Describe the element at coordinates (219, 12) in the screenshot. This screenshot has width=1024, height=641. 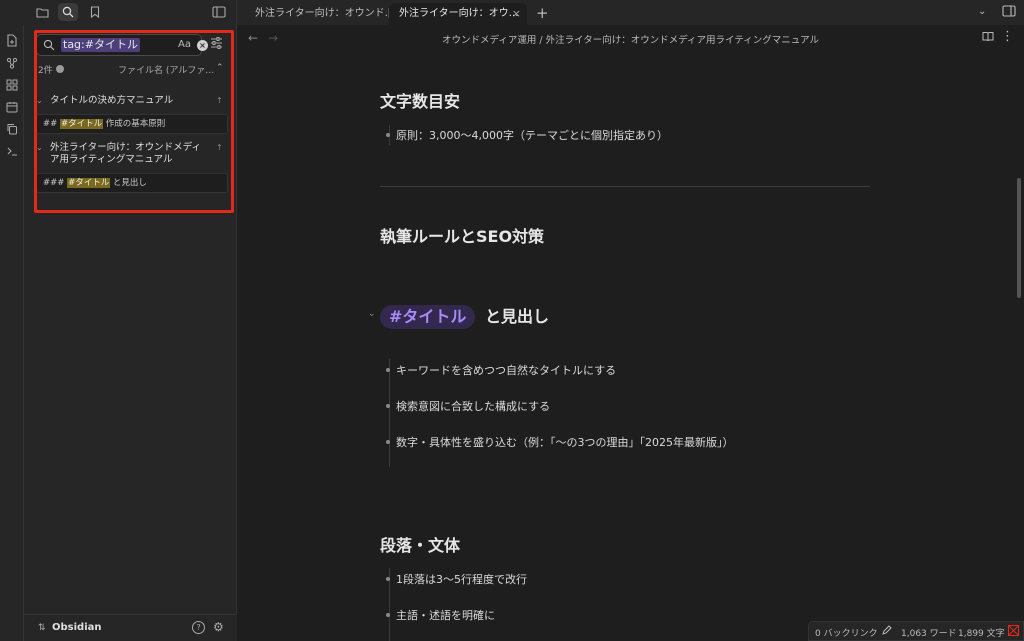
I see `sidebar-toggle-icon` at that location.